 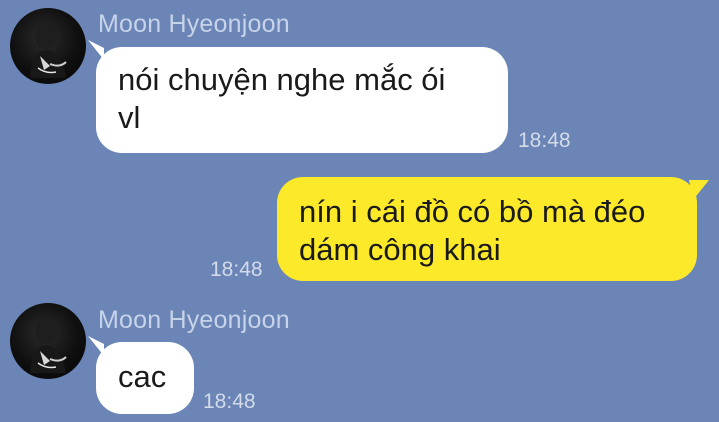 I want to click on message-text: nói chuyện nghe mắc ói vl, so click(x=282, y=98).